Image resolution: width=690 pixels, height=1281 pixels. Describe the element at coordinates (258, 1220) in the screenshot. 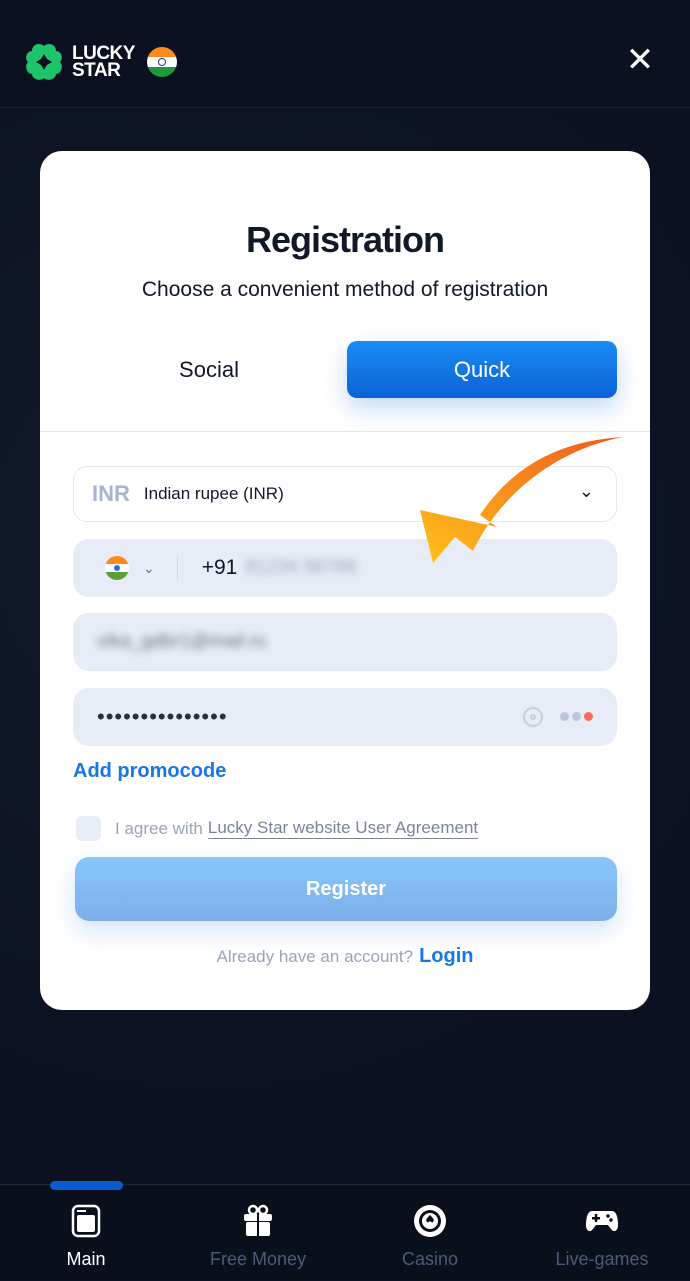

I see `gift-icon` at that location.